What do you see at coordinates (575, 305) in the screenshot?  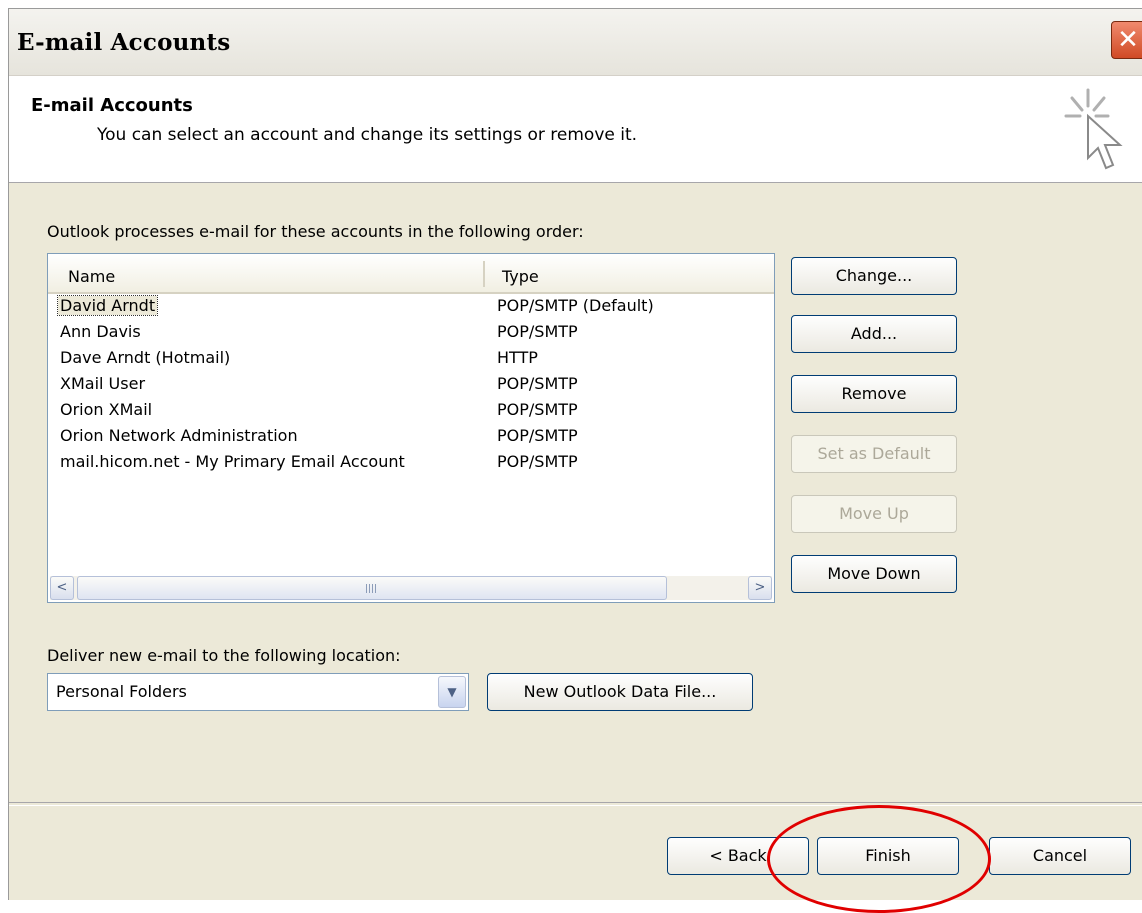 I see `account-type: POP/SMTP (Default)` at bounding box center [575, 305].